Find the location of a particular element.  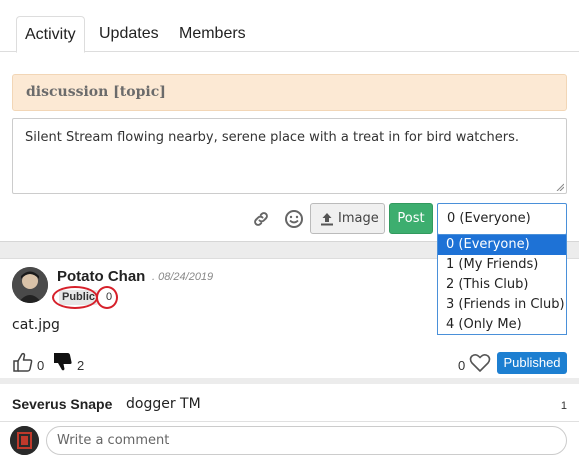

smile-icon is located at coordinates (294, 219).